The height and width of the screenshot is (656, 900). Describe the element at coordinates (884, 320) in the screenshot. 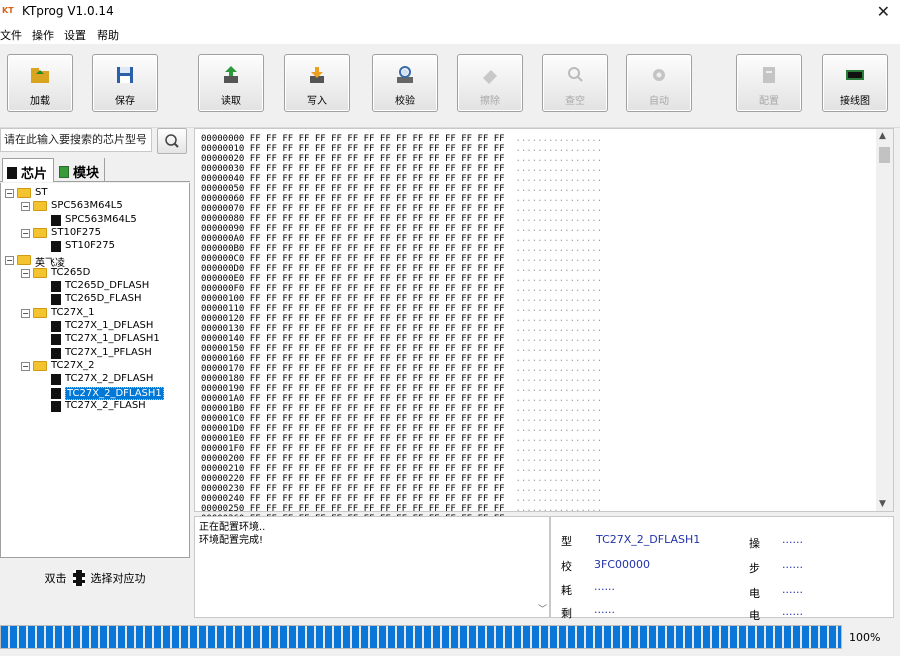

I see `hex-scrollbar: ▲ ▼` at that location.